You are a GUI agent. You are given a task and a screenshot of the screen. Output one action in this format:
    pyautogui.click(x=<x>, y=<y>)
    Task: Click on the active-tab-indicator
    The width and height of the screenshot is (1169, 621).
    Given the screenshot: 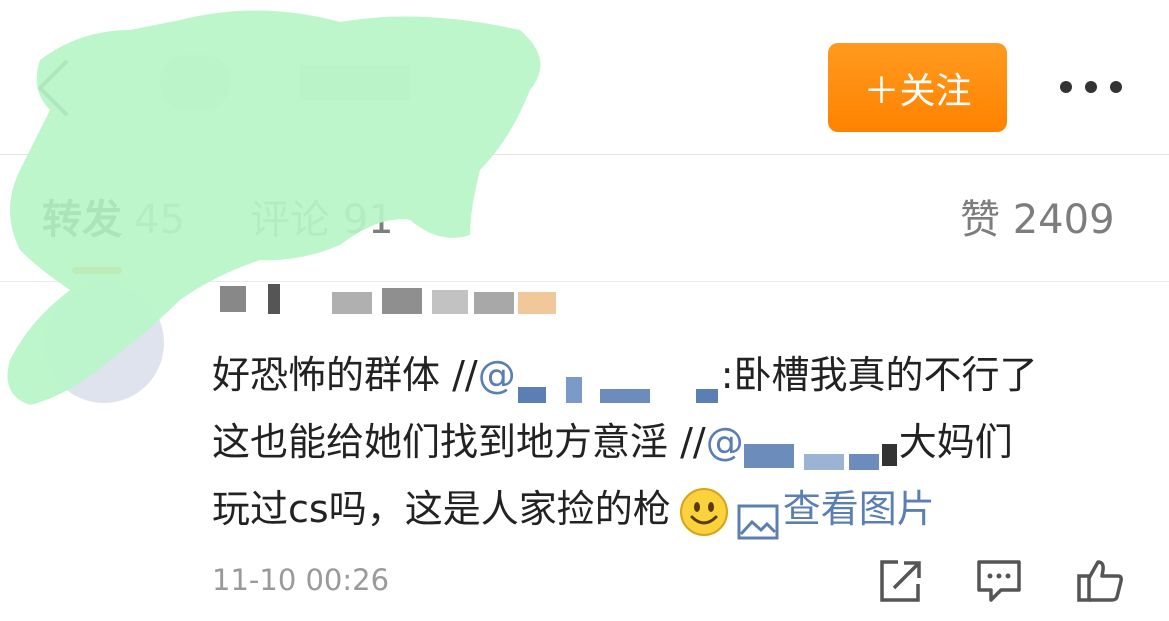 What is the action you would take?
    pyautogui.click(x=97, y=270)
    